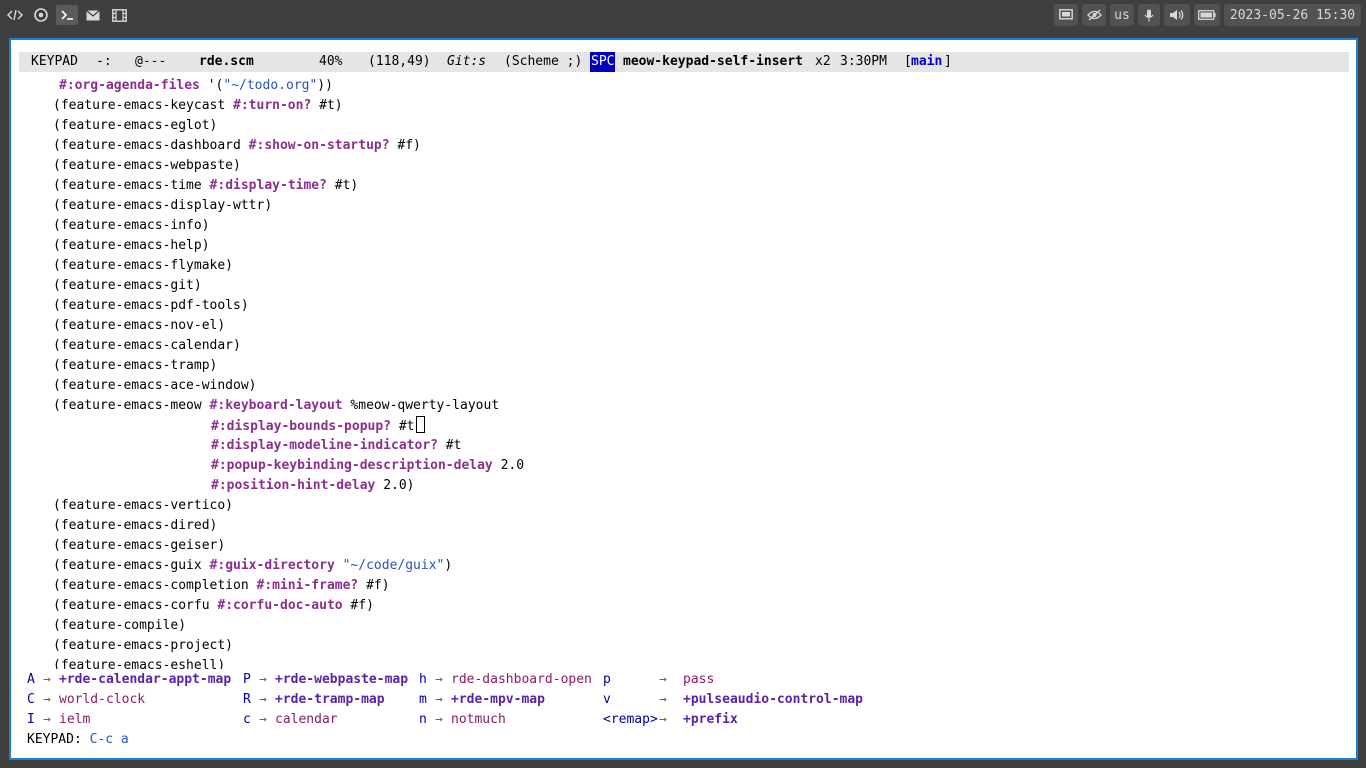  Describe the element at coordinates (607, 679) in the screenshot. I see `which-key-key: p` at that location.